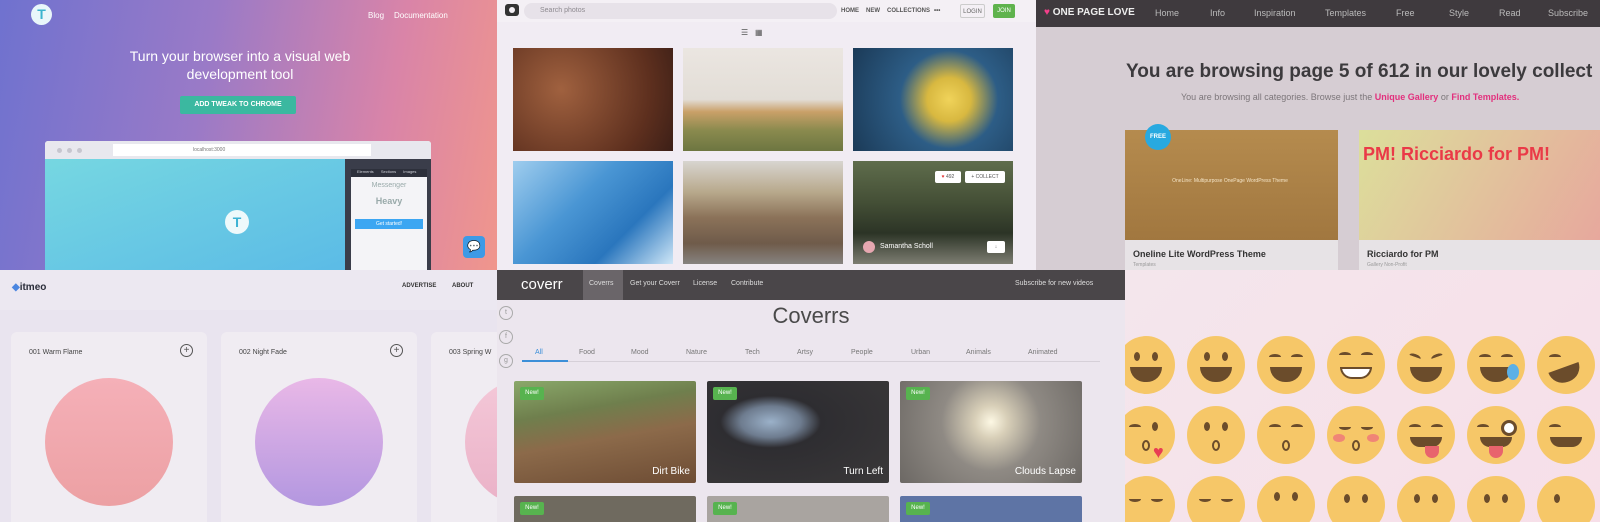 The image size is (1600, 522). I want to click on nav-style: Style, so click(1459, 13).